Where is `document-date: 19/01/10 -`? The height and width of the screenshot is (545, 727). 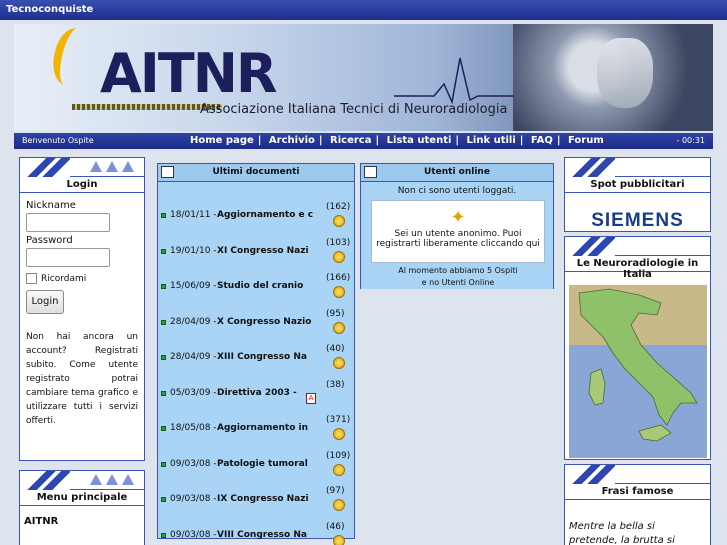
document-date: 19/01/10 - is located at coordinates (193, 250).